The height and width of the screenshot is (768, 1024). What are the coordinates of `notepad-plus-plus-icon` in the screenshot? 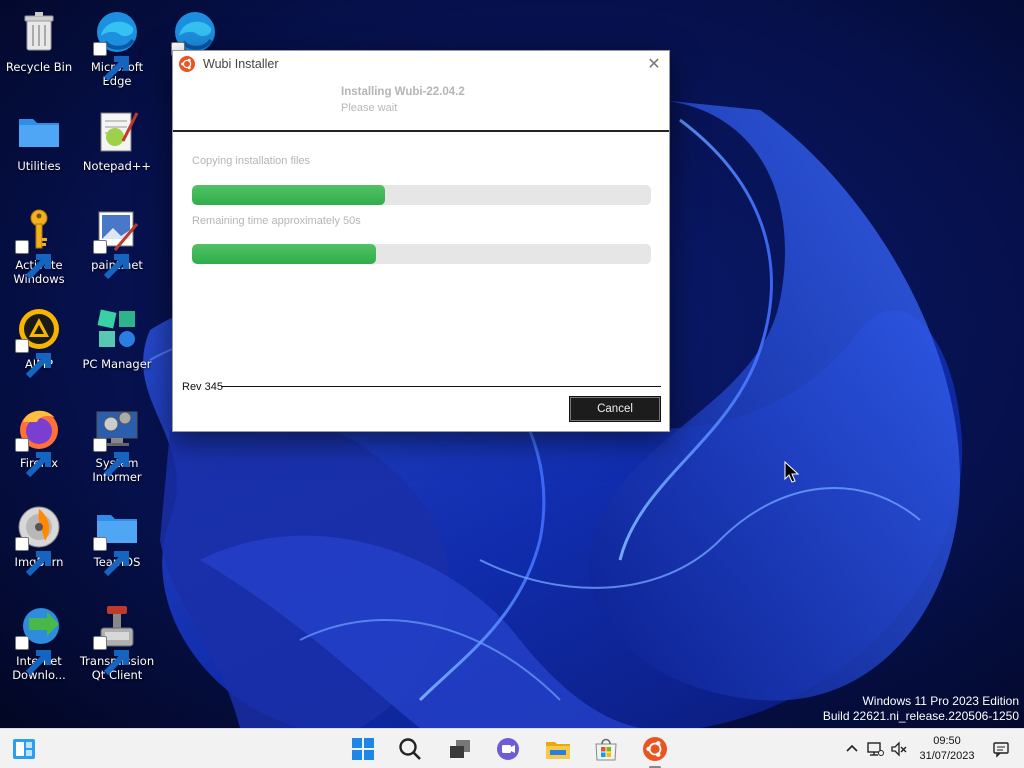 It's located at (117, 131).